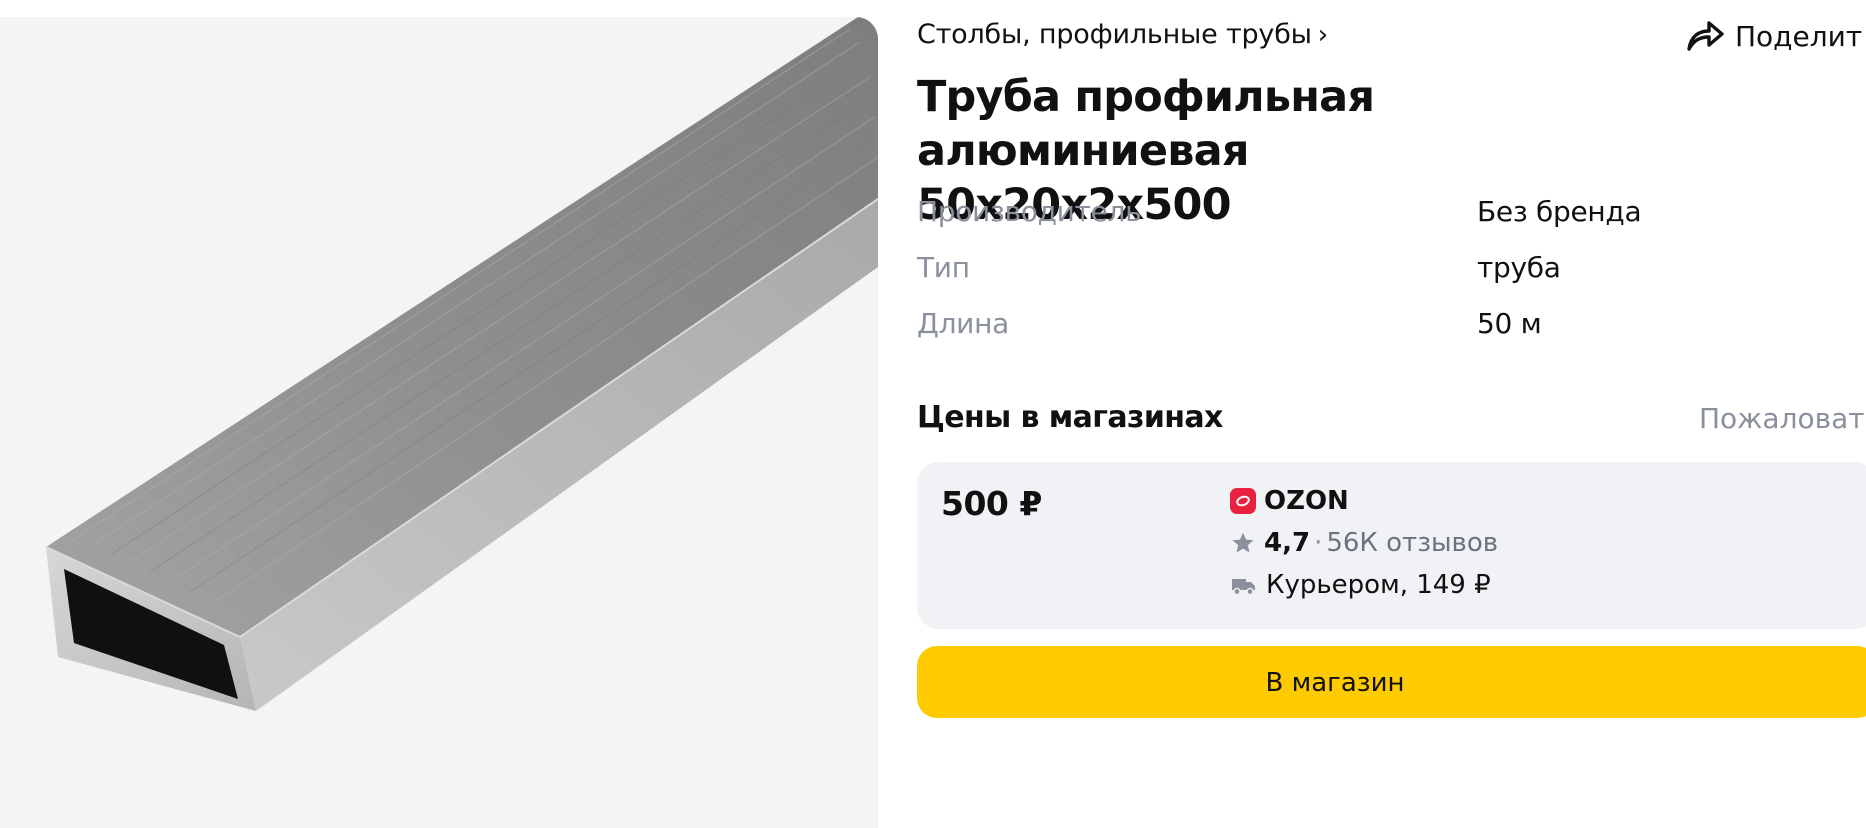 The width and height of the screenshot is (1866, 828). Describe the element at coordinates (1287, 543) in the screenshot. I see `rating-value: 4,7` at that location.